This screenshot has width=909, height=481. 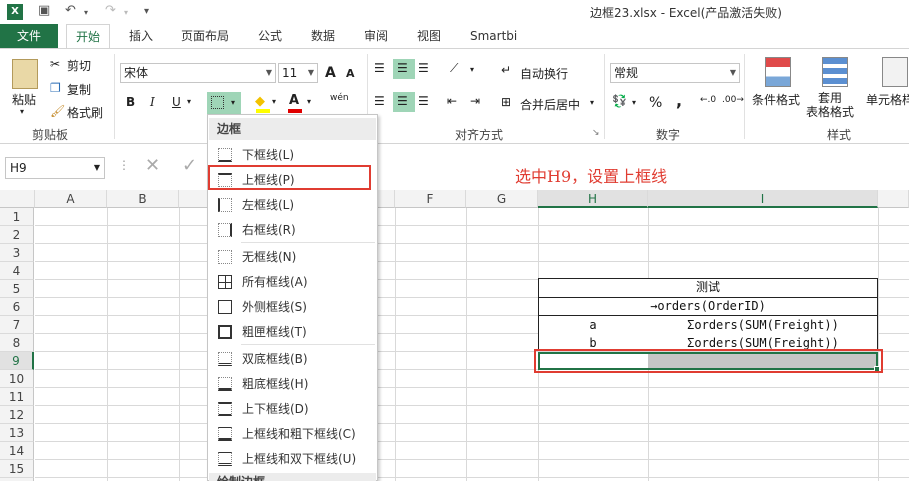 What do you see at coordinates (708, 100) in the screenshot?
I see `increase-decimal-icon: ←.0` at bounding box center [708, 100].